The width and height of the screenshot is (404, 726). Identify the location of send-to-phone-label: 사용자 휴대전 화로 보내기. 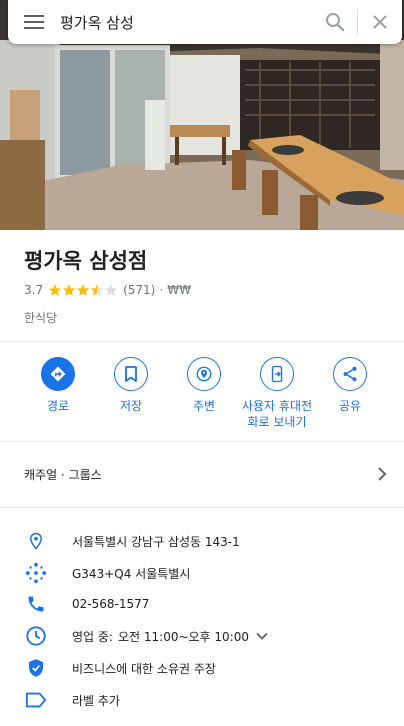
(277, 414).